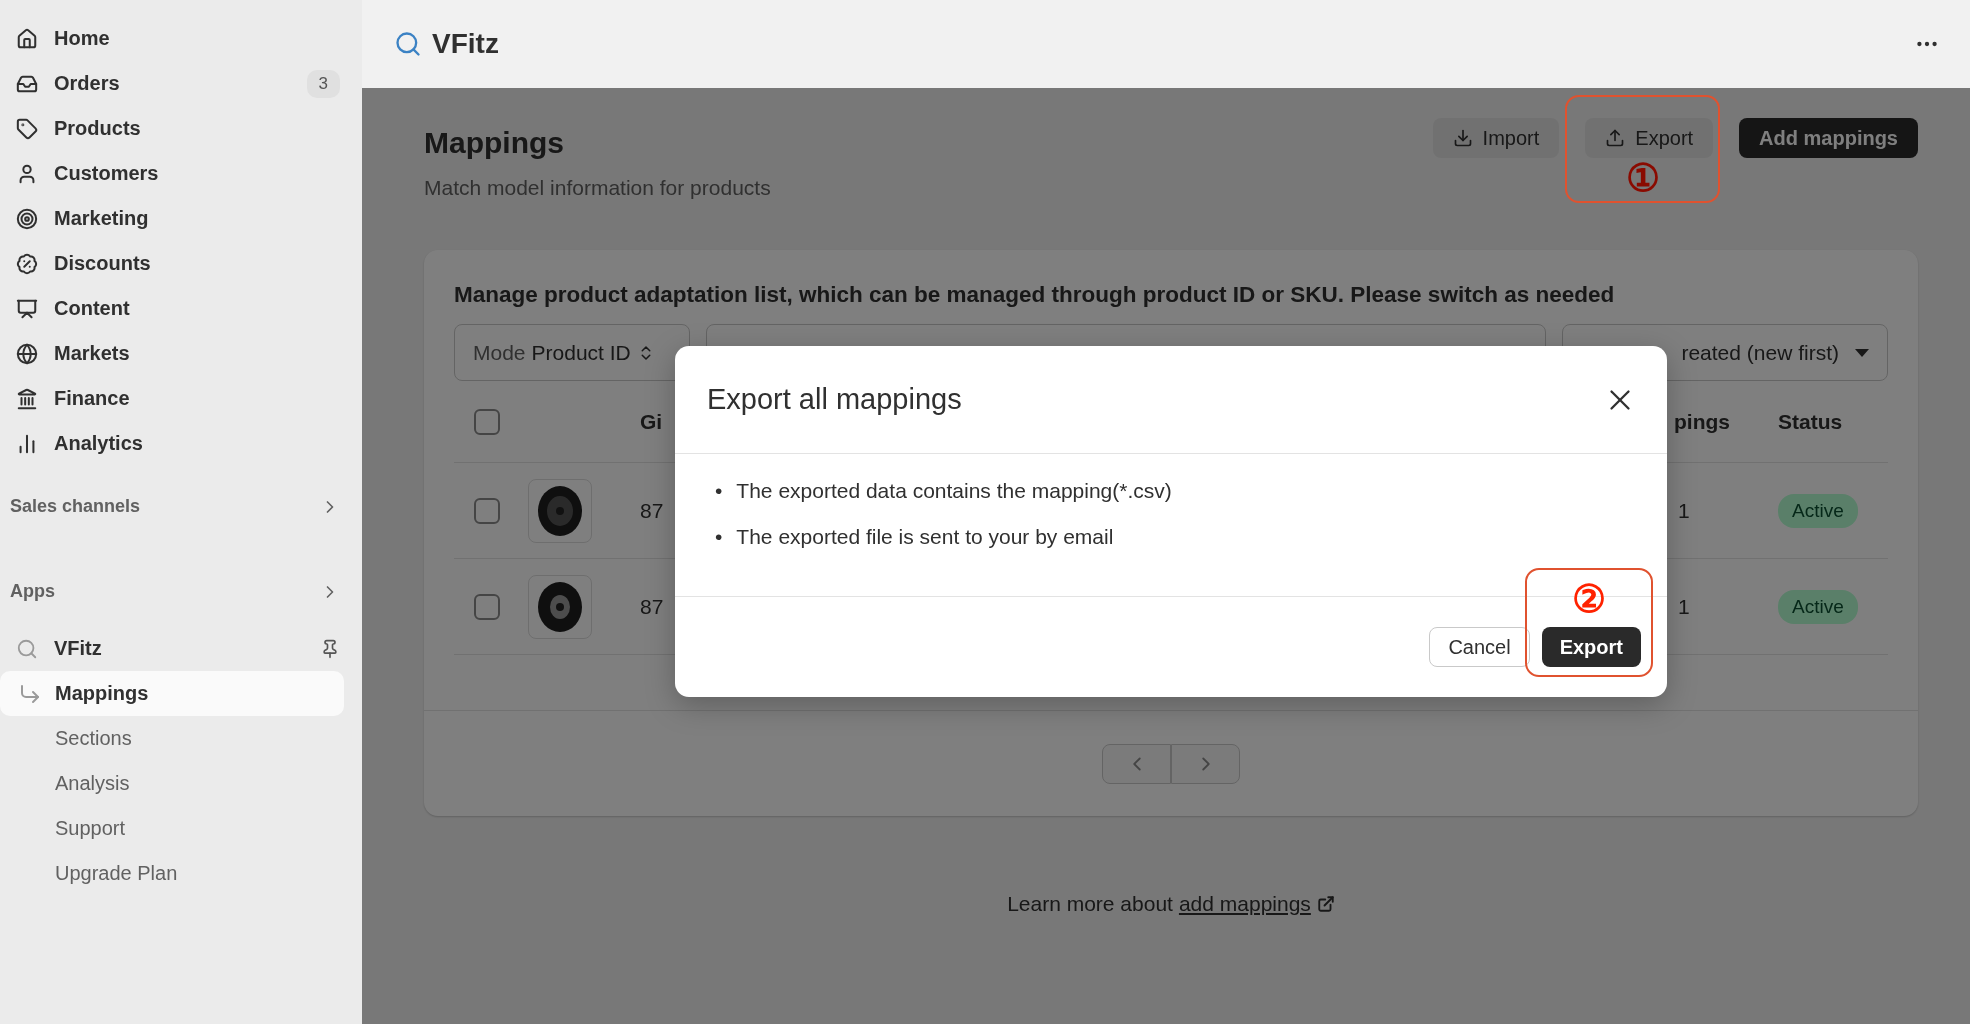 The image size is (1970, 1024). I want to click on pin-icon, so click(330, 648).